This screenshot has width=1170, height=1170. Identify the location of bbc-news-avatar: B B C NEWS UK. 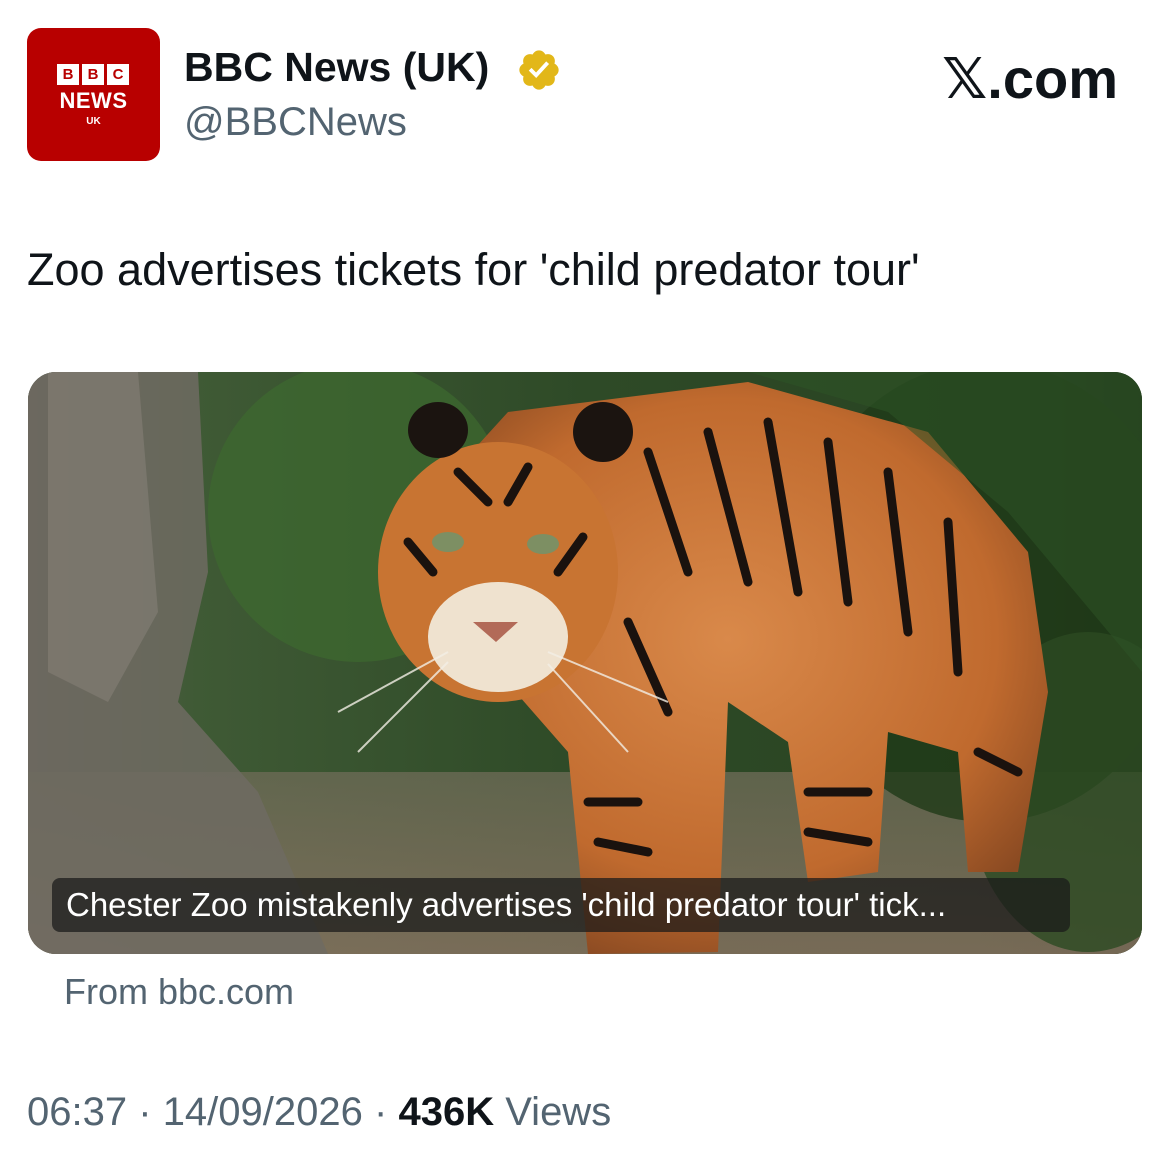
(93, 94).